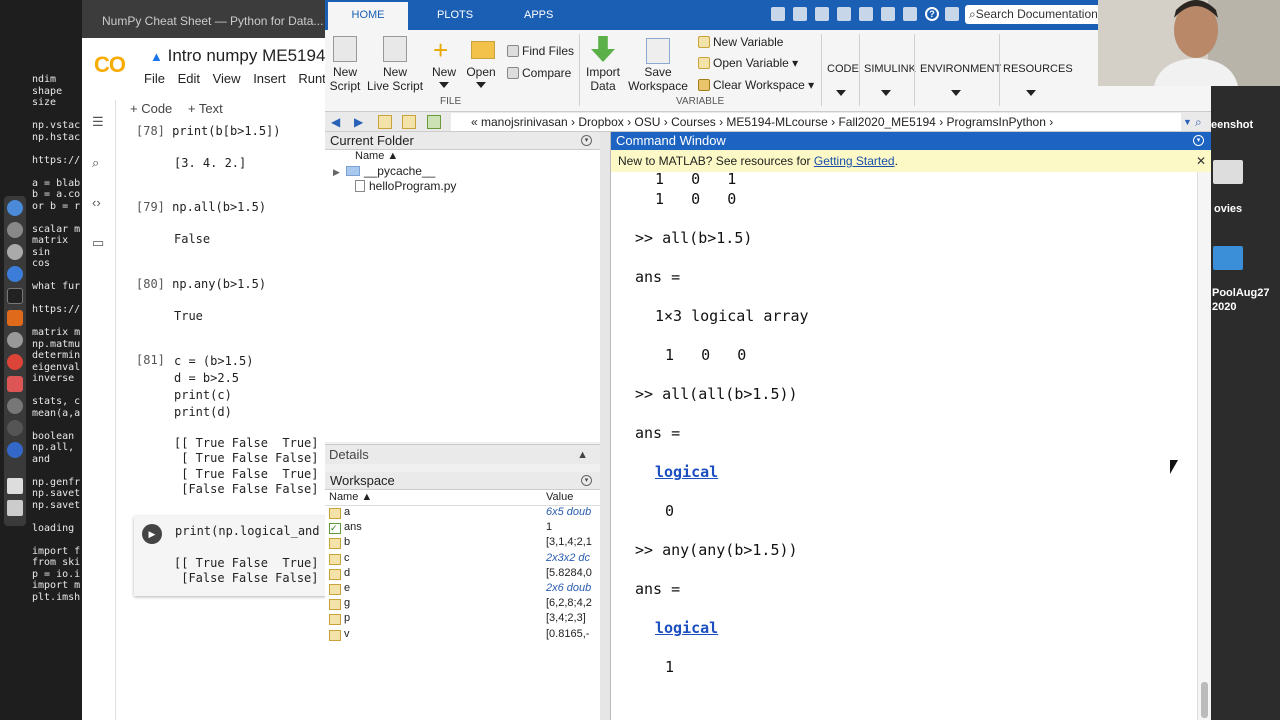  What do you see at coordinates (409, 122) in the screenshot?
I see `browse-folder-icon` at bounding box center [409, 122].